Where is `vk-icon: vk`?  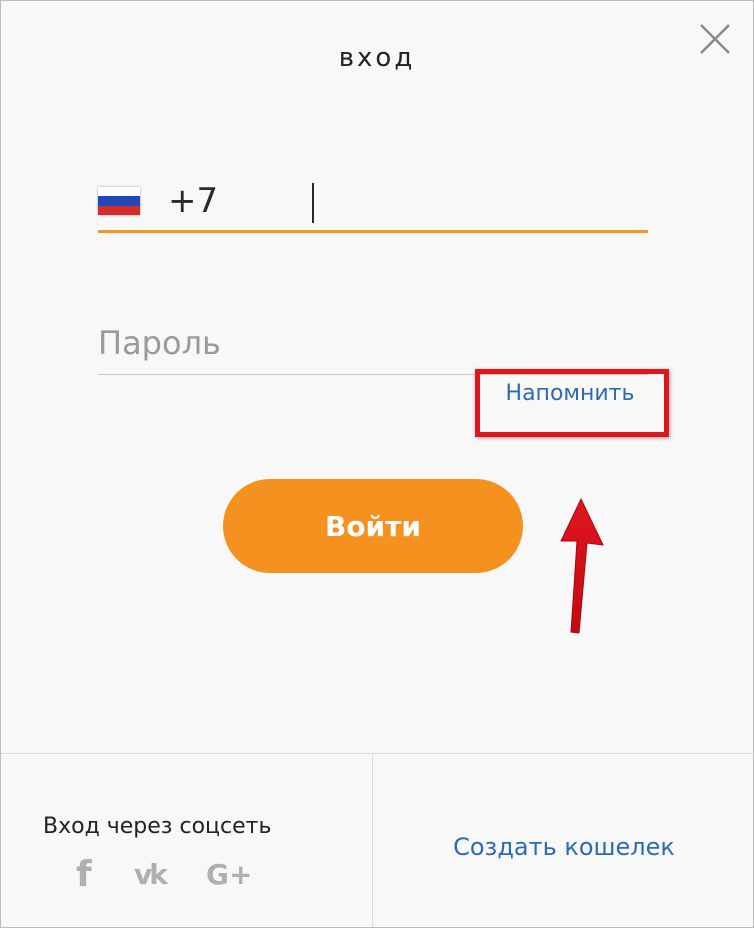
vk-icon: vk is located at coordinates (151, 878).